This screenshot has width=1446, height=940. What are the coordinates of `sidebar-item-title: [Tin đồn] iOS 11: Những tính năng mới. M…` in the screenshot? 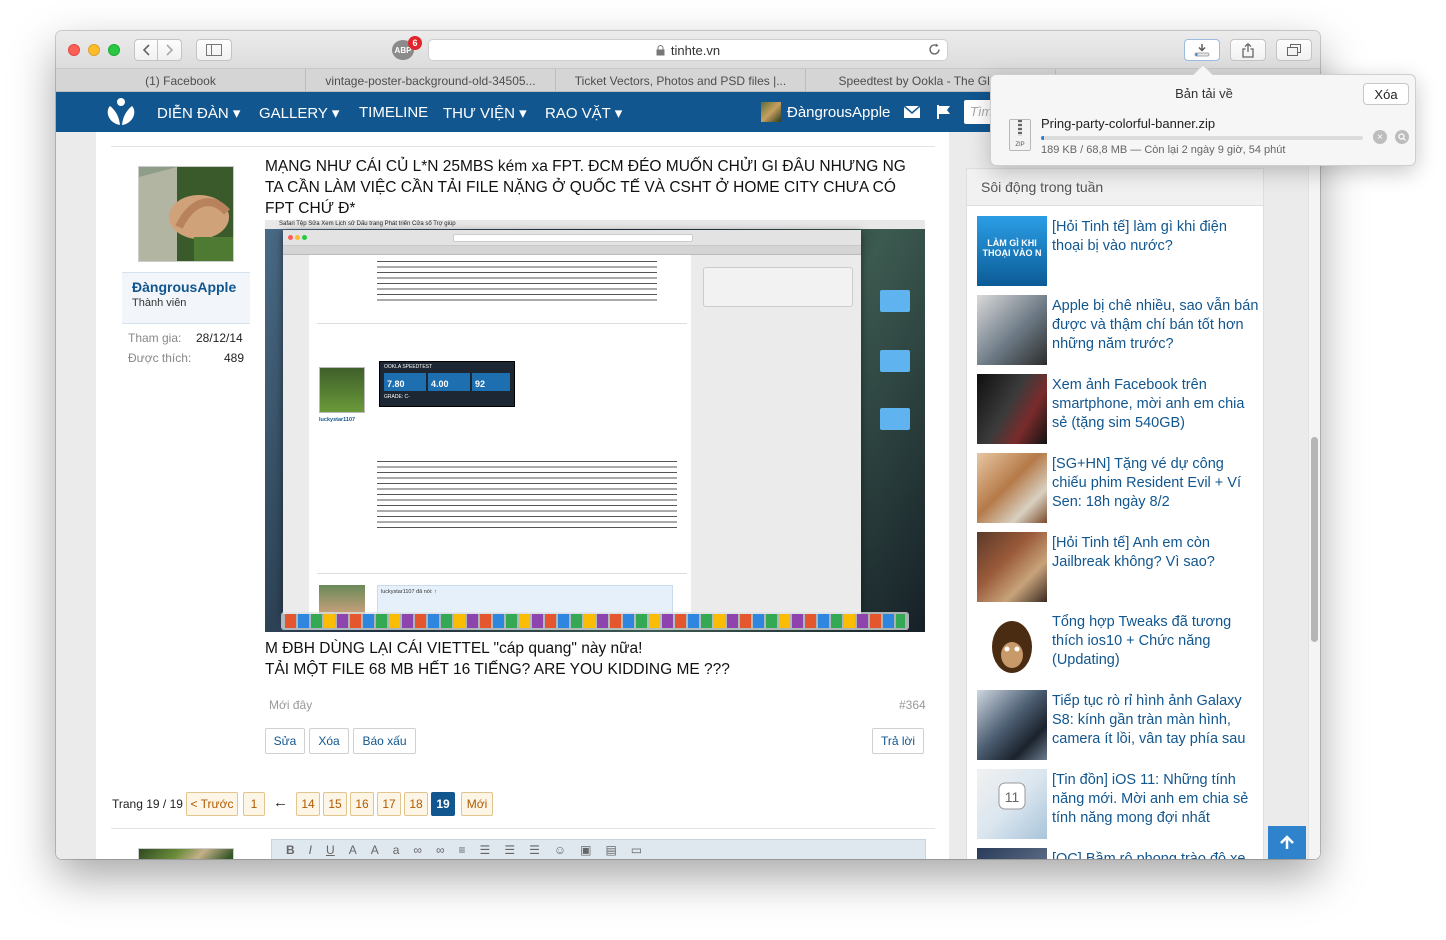 It's located at (1150, 799).